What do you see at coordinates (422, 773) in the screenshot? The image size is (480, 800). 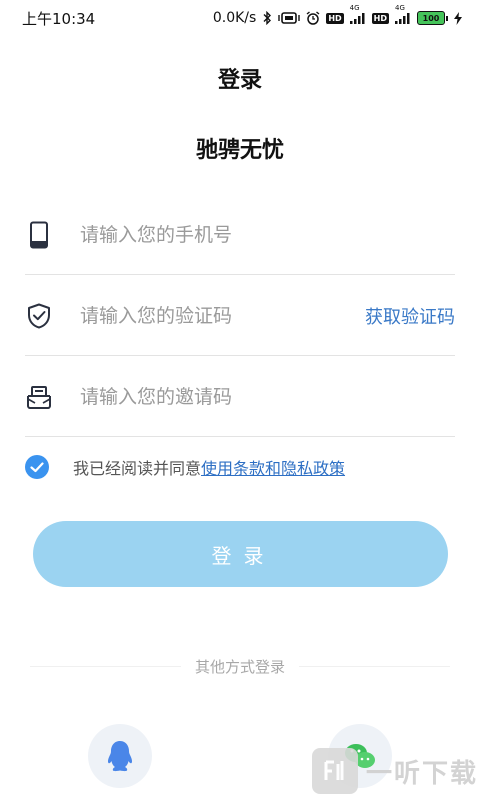 I see `watermark-text: 一听下载` at bounding box center [422, 773].